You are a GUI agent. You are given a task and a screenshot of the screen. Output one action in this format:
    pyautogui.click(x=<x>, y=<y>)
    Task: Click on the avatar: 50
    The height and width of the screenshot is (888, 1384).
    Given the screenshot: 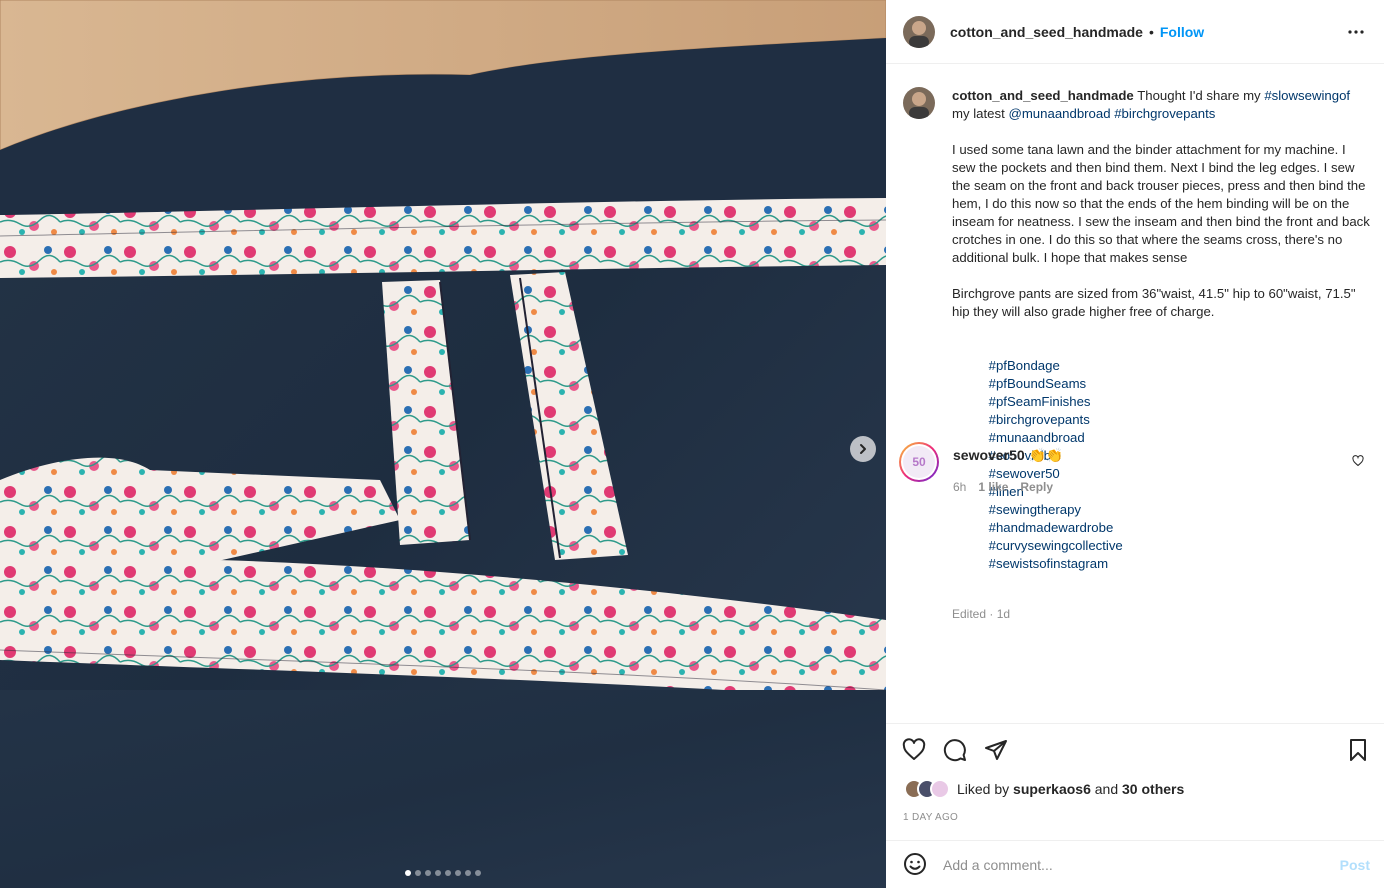 What is the action you would take?
    pyautogui.click(x=919, y=462)
    